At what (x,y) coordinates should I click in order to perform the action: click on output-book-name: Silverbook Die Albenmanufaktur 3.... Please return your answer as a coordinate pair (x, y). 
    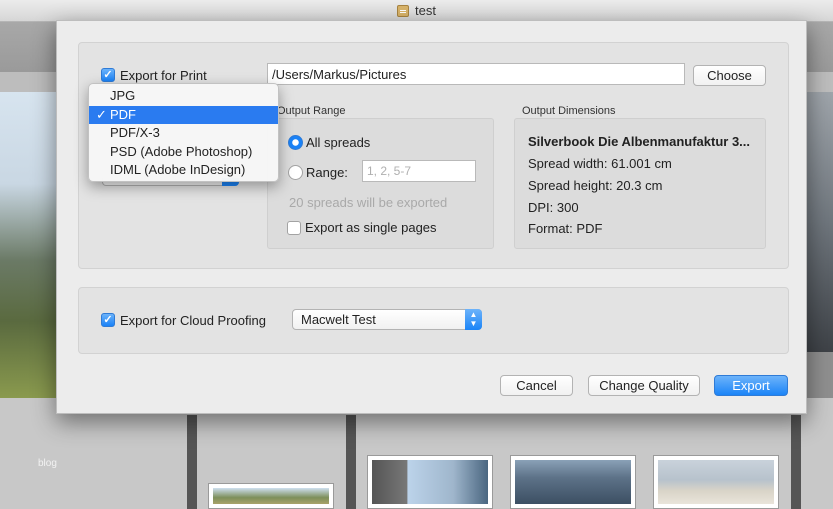
    Looking at the image, I should click on (639, 141).